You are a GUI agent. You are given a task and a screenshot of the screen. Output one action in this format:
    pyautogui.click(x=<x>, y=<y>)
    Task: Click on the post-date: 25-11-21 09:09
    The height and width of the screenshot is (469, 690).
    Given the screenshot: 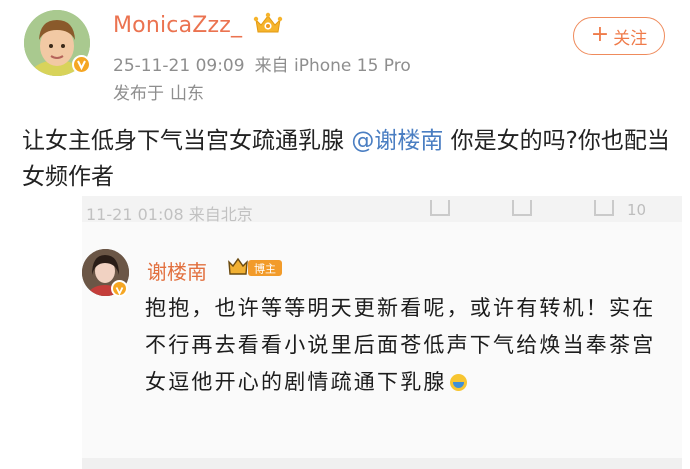 What is the action you would take?
    pyautogui.click(x=179, y=66)
    